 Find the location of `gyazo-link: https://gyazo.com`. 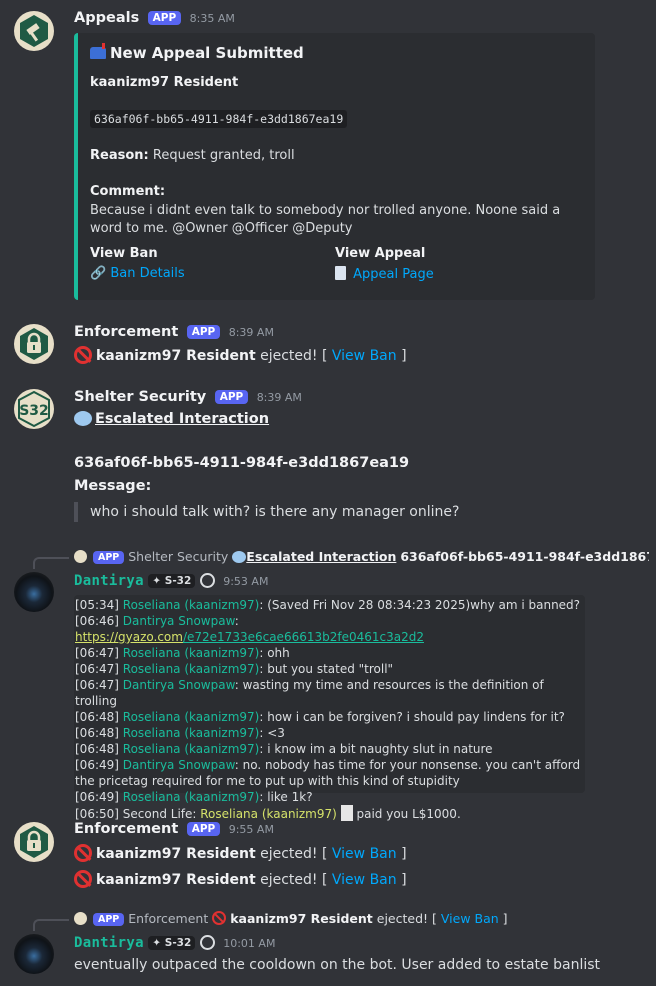

gyazo-link: https://gyazo.com is located at coordinates (129, 637).